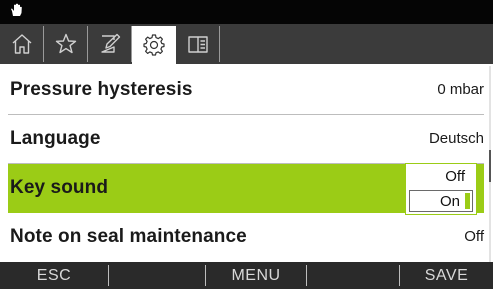 The width and height of the screenshot is (493, 289). I want to click on scrollbar-thumb, so click(490, 166).